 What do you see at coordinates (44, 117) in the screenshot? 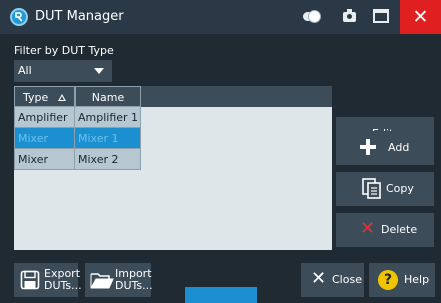
I see `cell-type: Amplifier` at bounding box center [44, 117].